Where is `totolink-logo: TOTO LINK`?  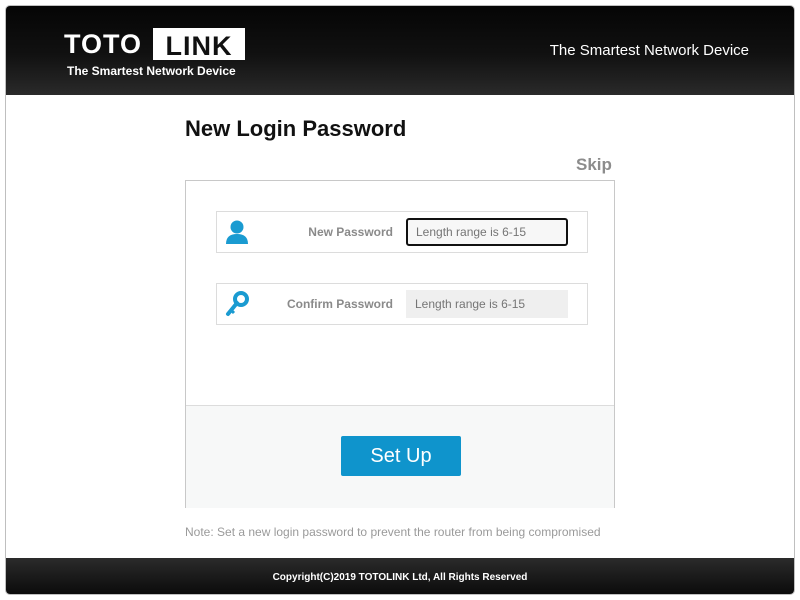
totolink-logo: TOTO LINK is located at coordinates (149, 44).